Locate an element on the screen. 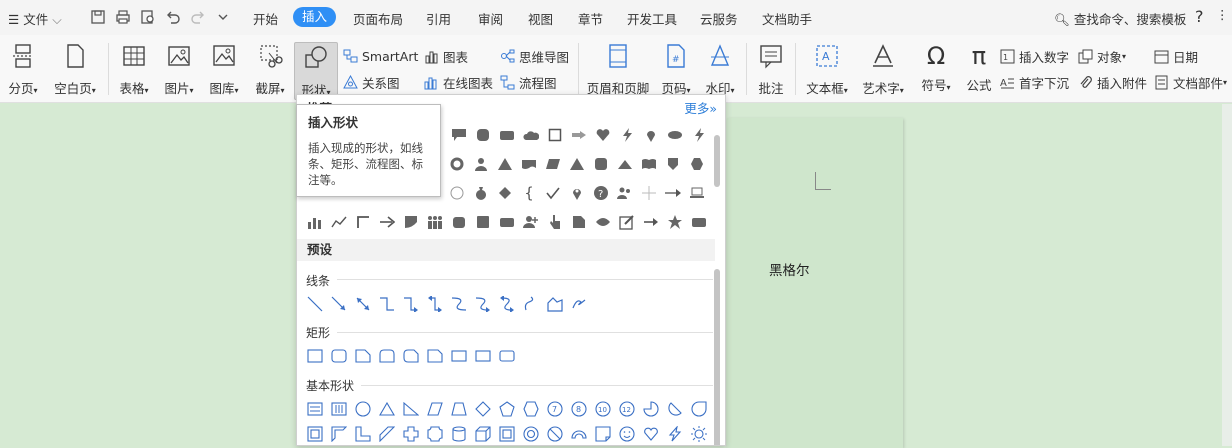  no-symbol-shape-icon is located at coordinates (555, 433).